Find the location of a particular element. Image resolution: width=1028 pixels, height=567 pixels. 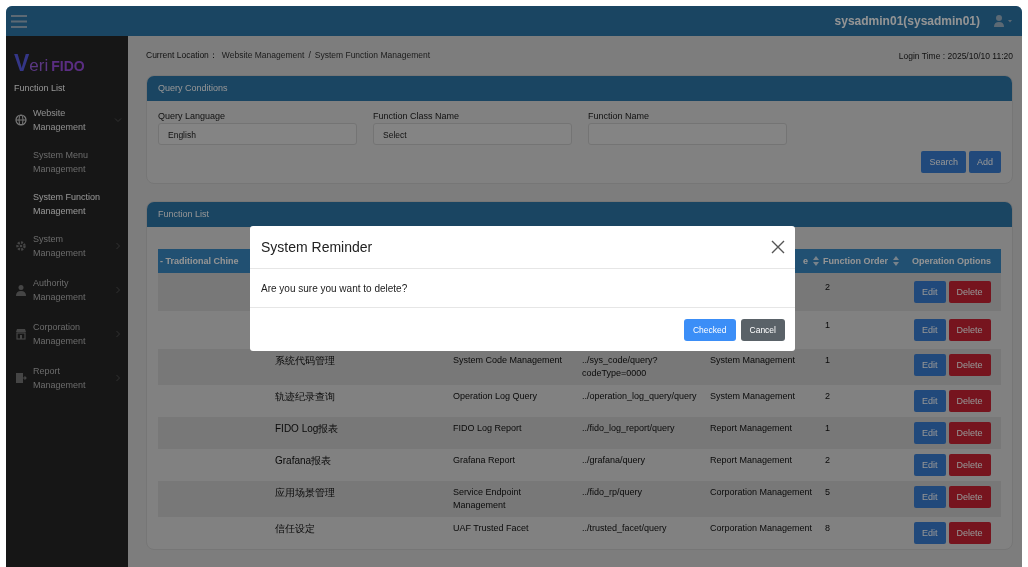

table-cell: ../sys_code/query?codeType=0000 is located at coordinates (620, 366).